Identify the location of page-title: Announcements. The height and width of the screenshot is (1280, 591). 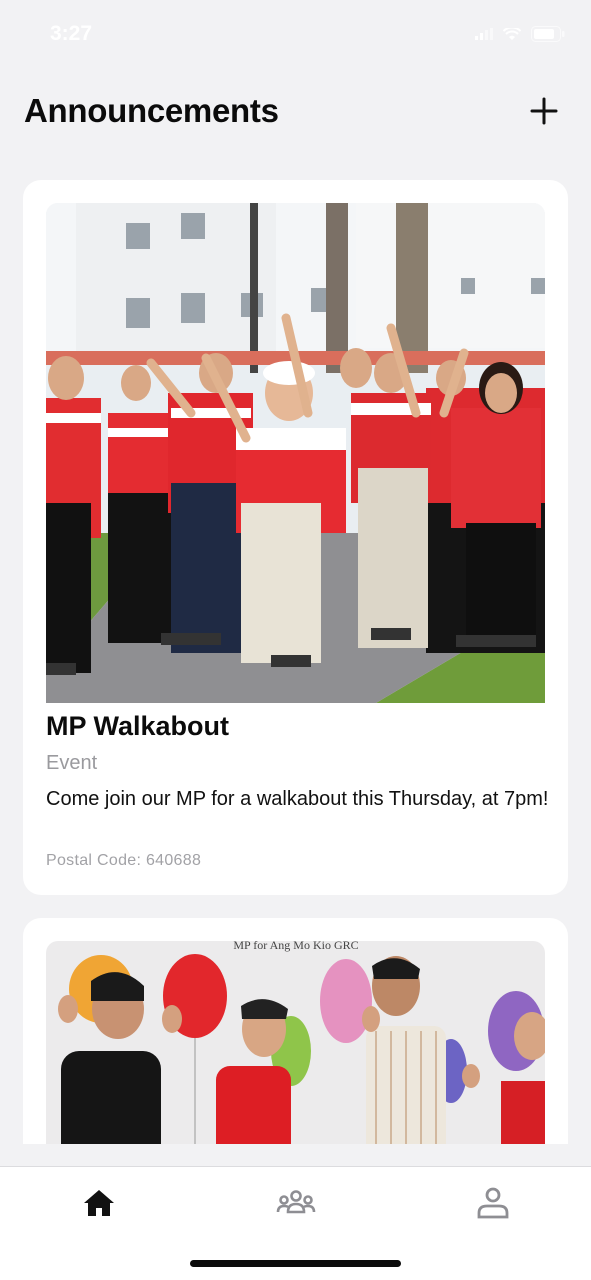
(151, 110).